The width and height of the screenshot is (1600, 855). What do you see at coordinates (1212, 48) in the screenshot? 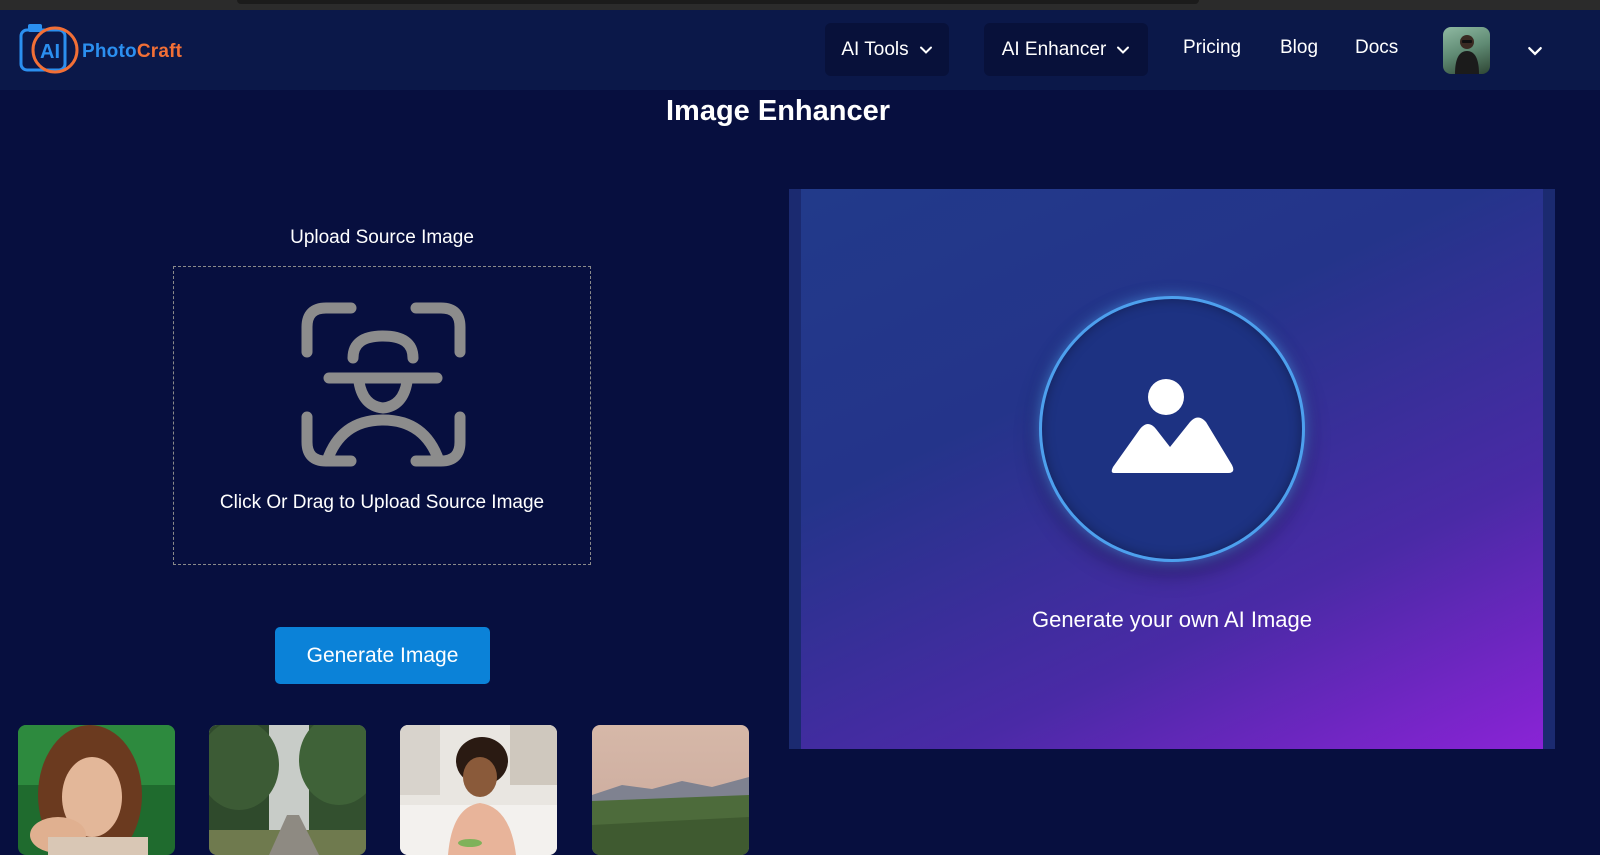
I see `nav-pricing-link: Pricing` at bounding box center [1212, 48].